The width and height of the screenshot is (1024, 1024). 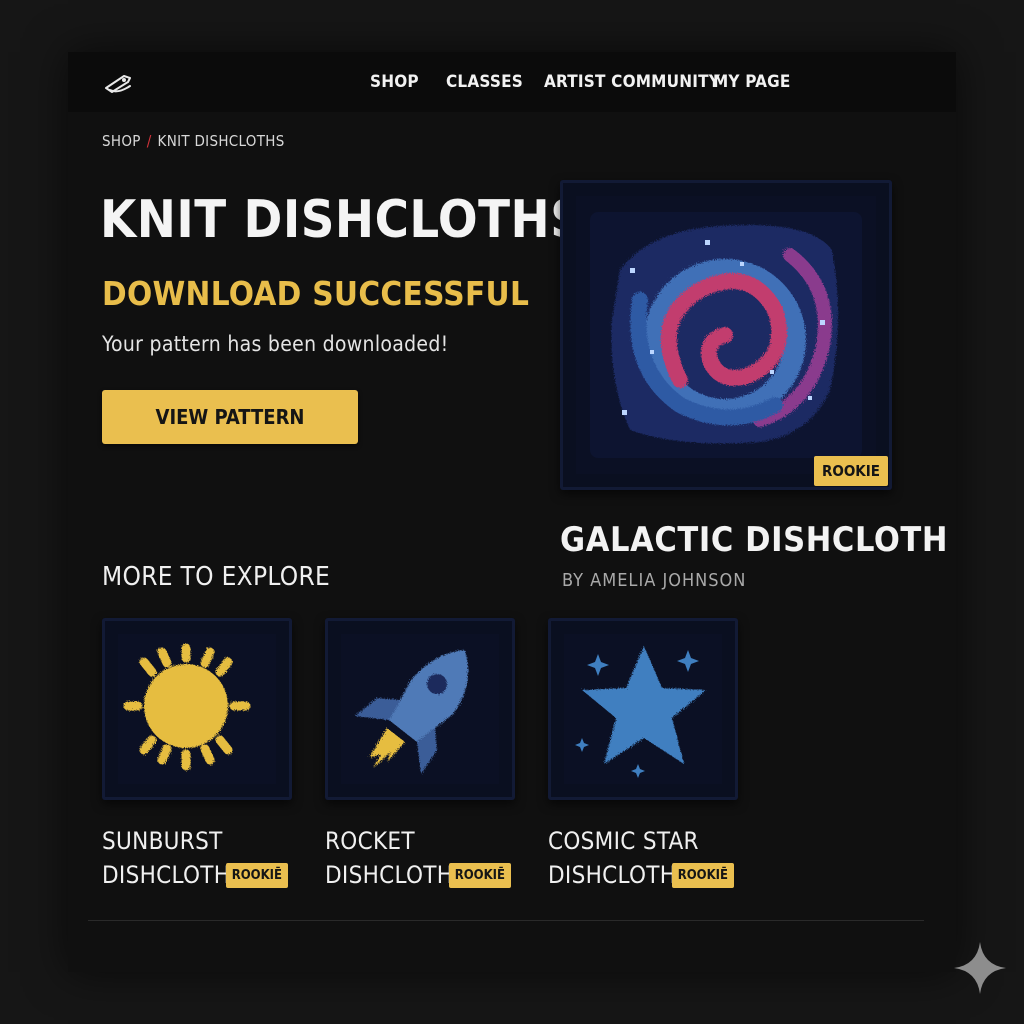 What do you see at coordinates (316, 293) in the screenshot?
I see `download-status-title: DOWNLOAD SUCCESSFUL` at bounding box center [316, 293].